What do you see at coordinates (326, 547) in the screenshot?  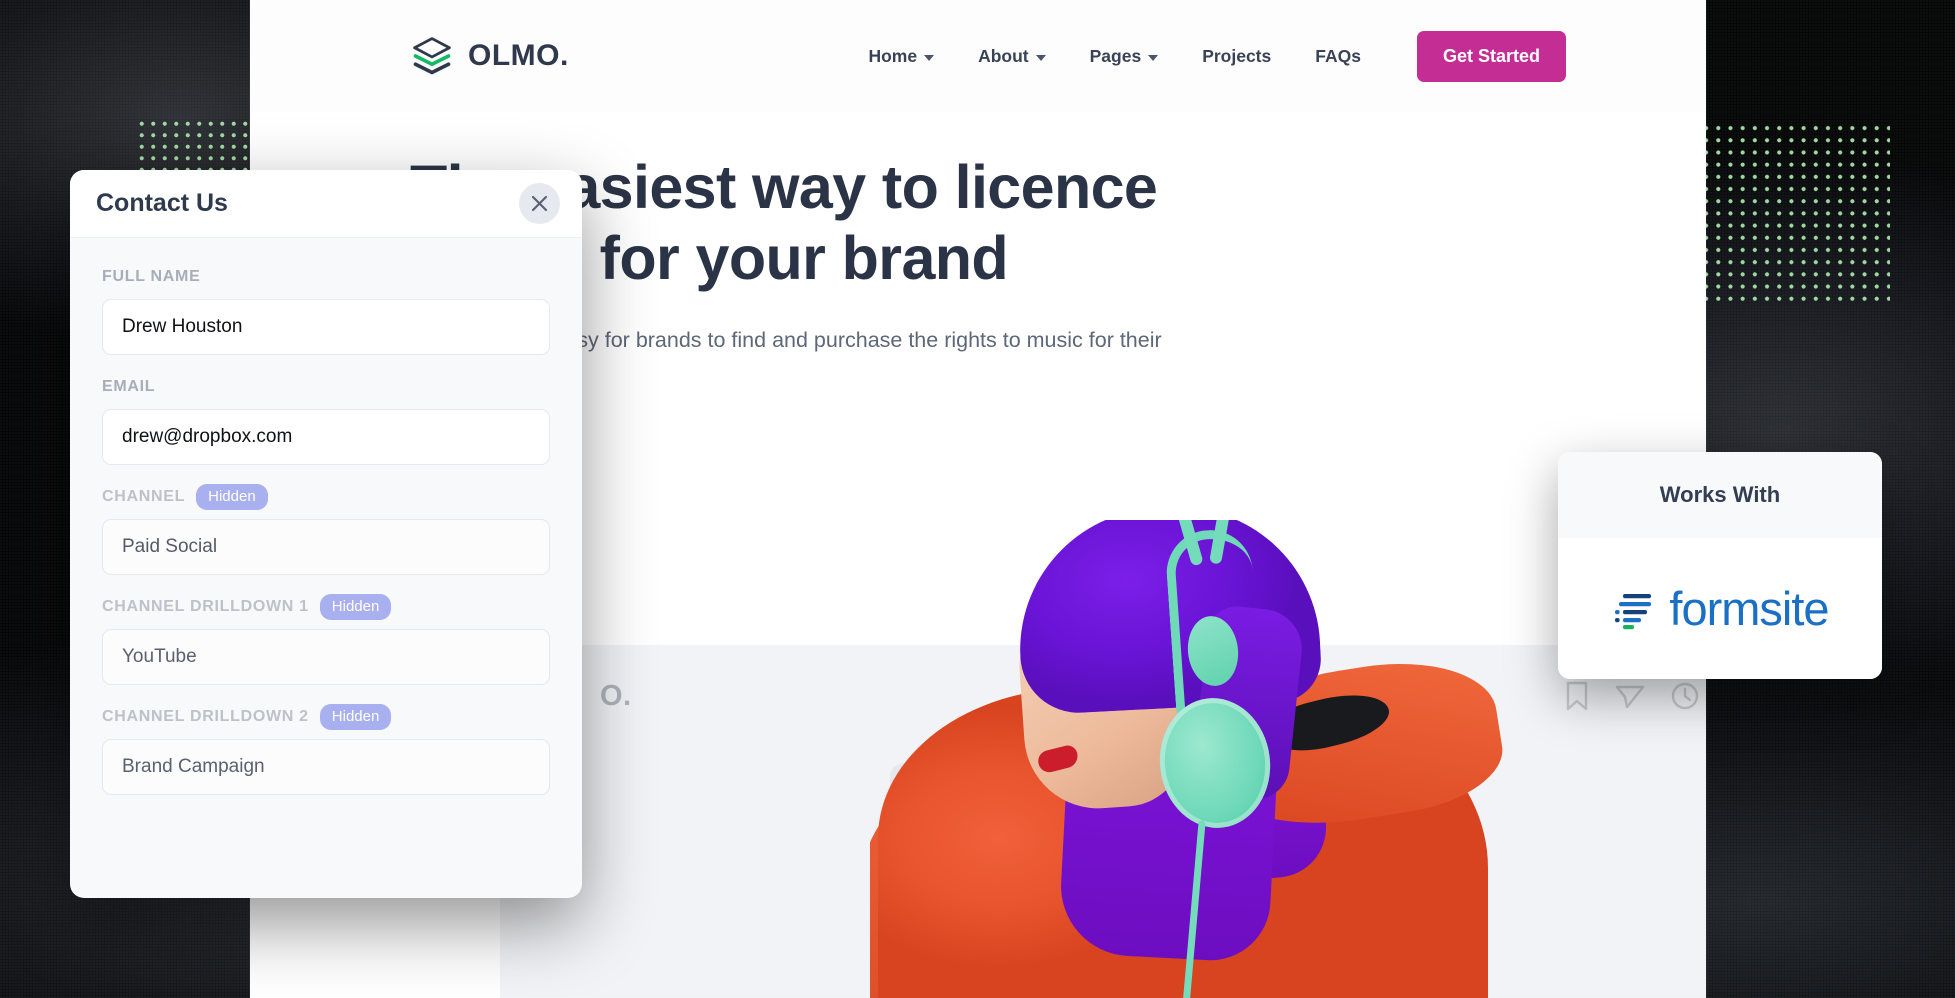 I see `channel-input: Paid Social` at bounding box center [326, 547].